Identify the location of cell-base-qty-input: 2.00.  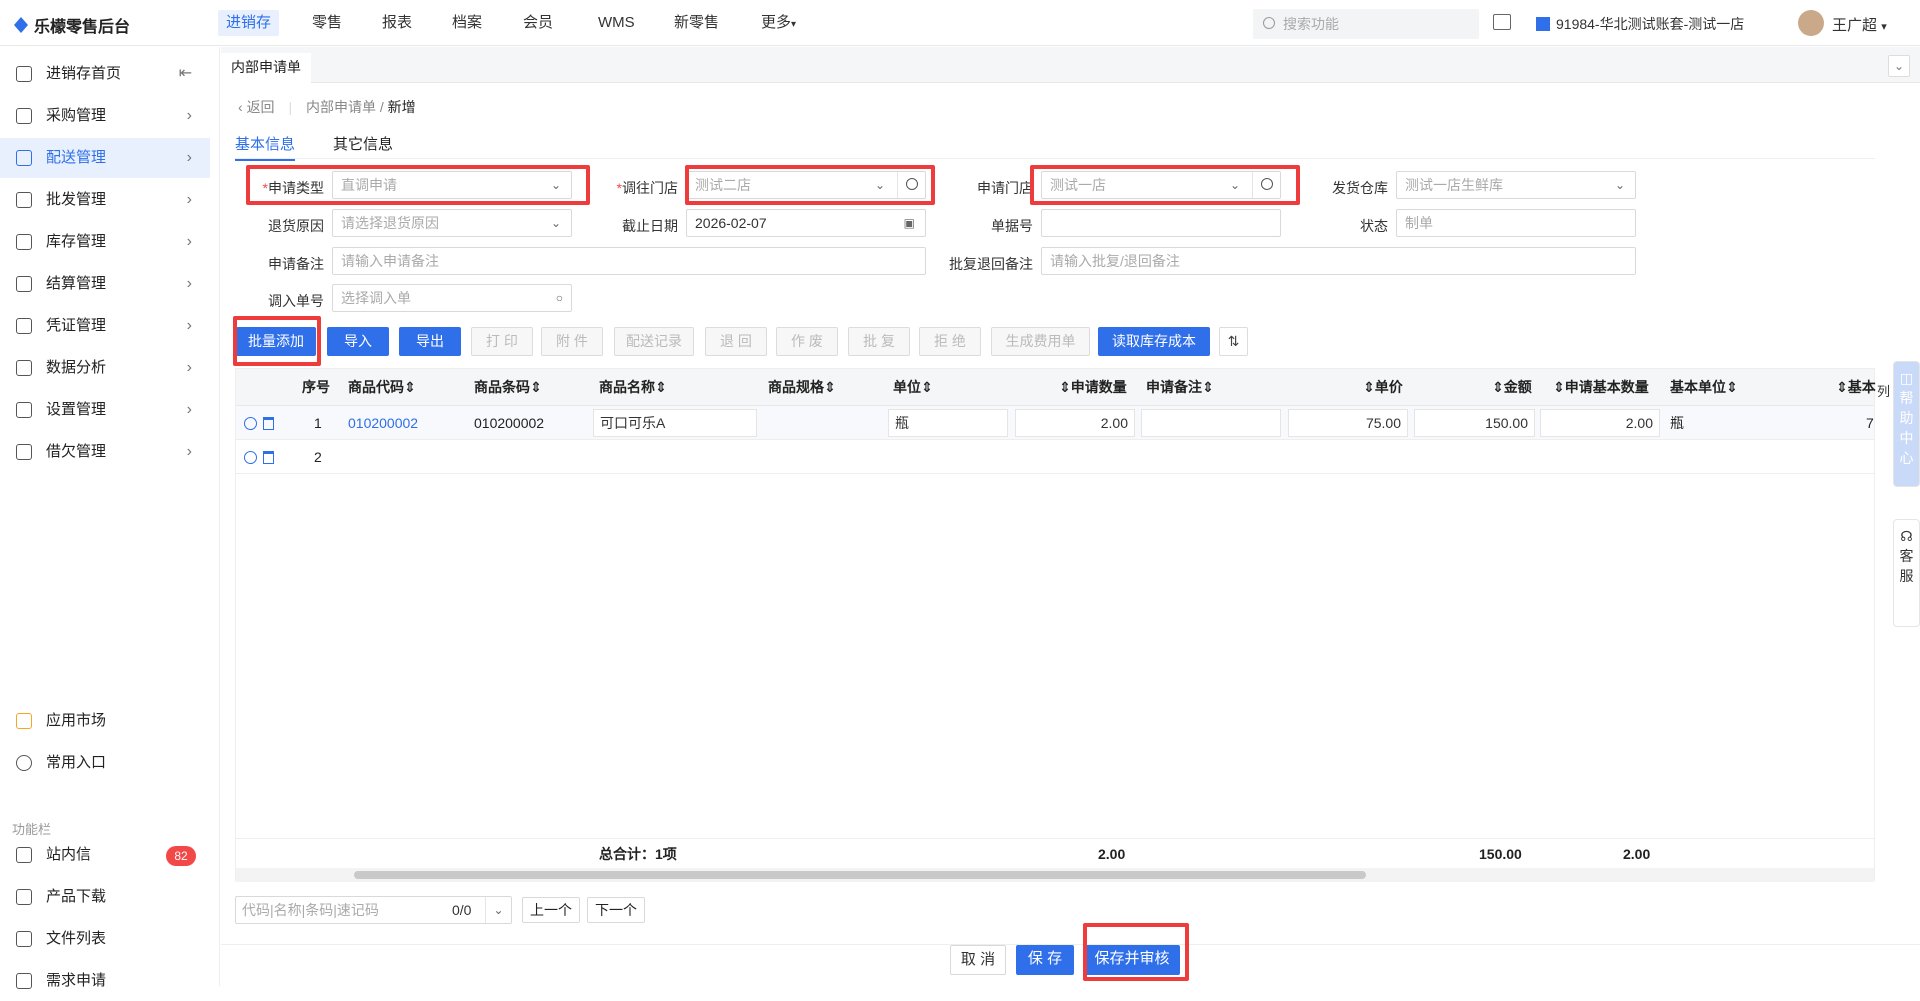
(1600, 423).